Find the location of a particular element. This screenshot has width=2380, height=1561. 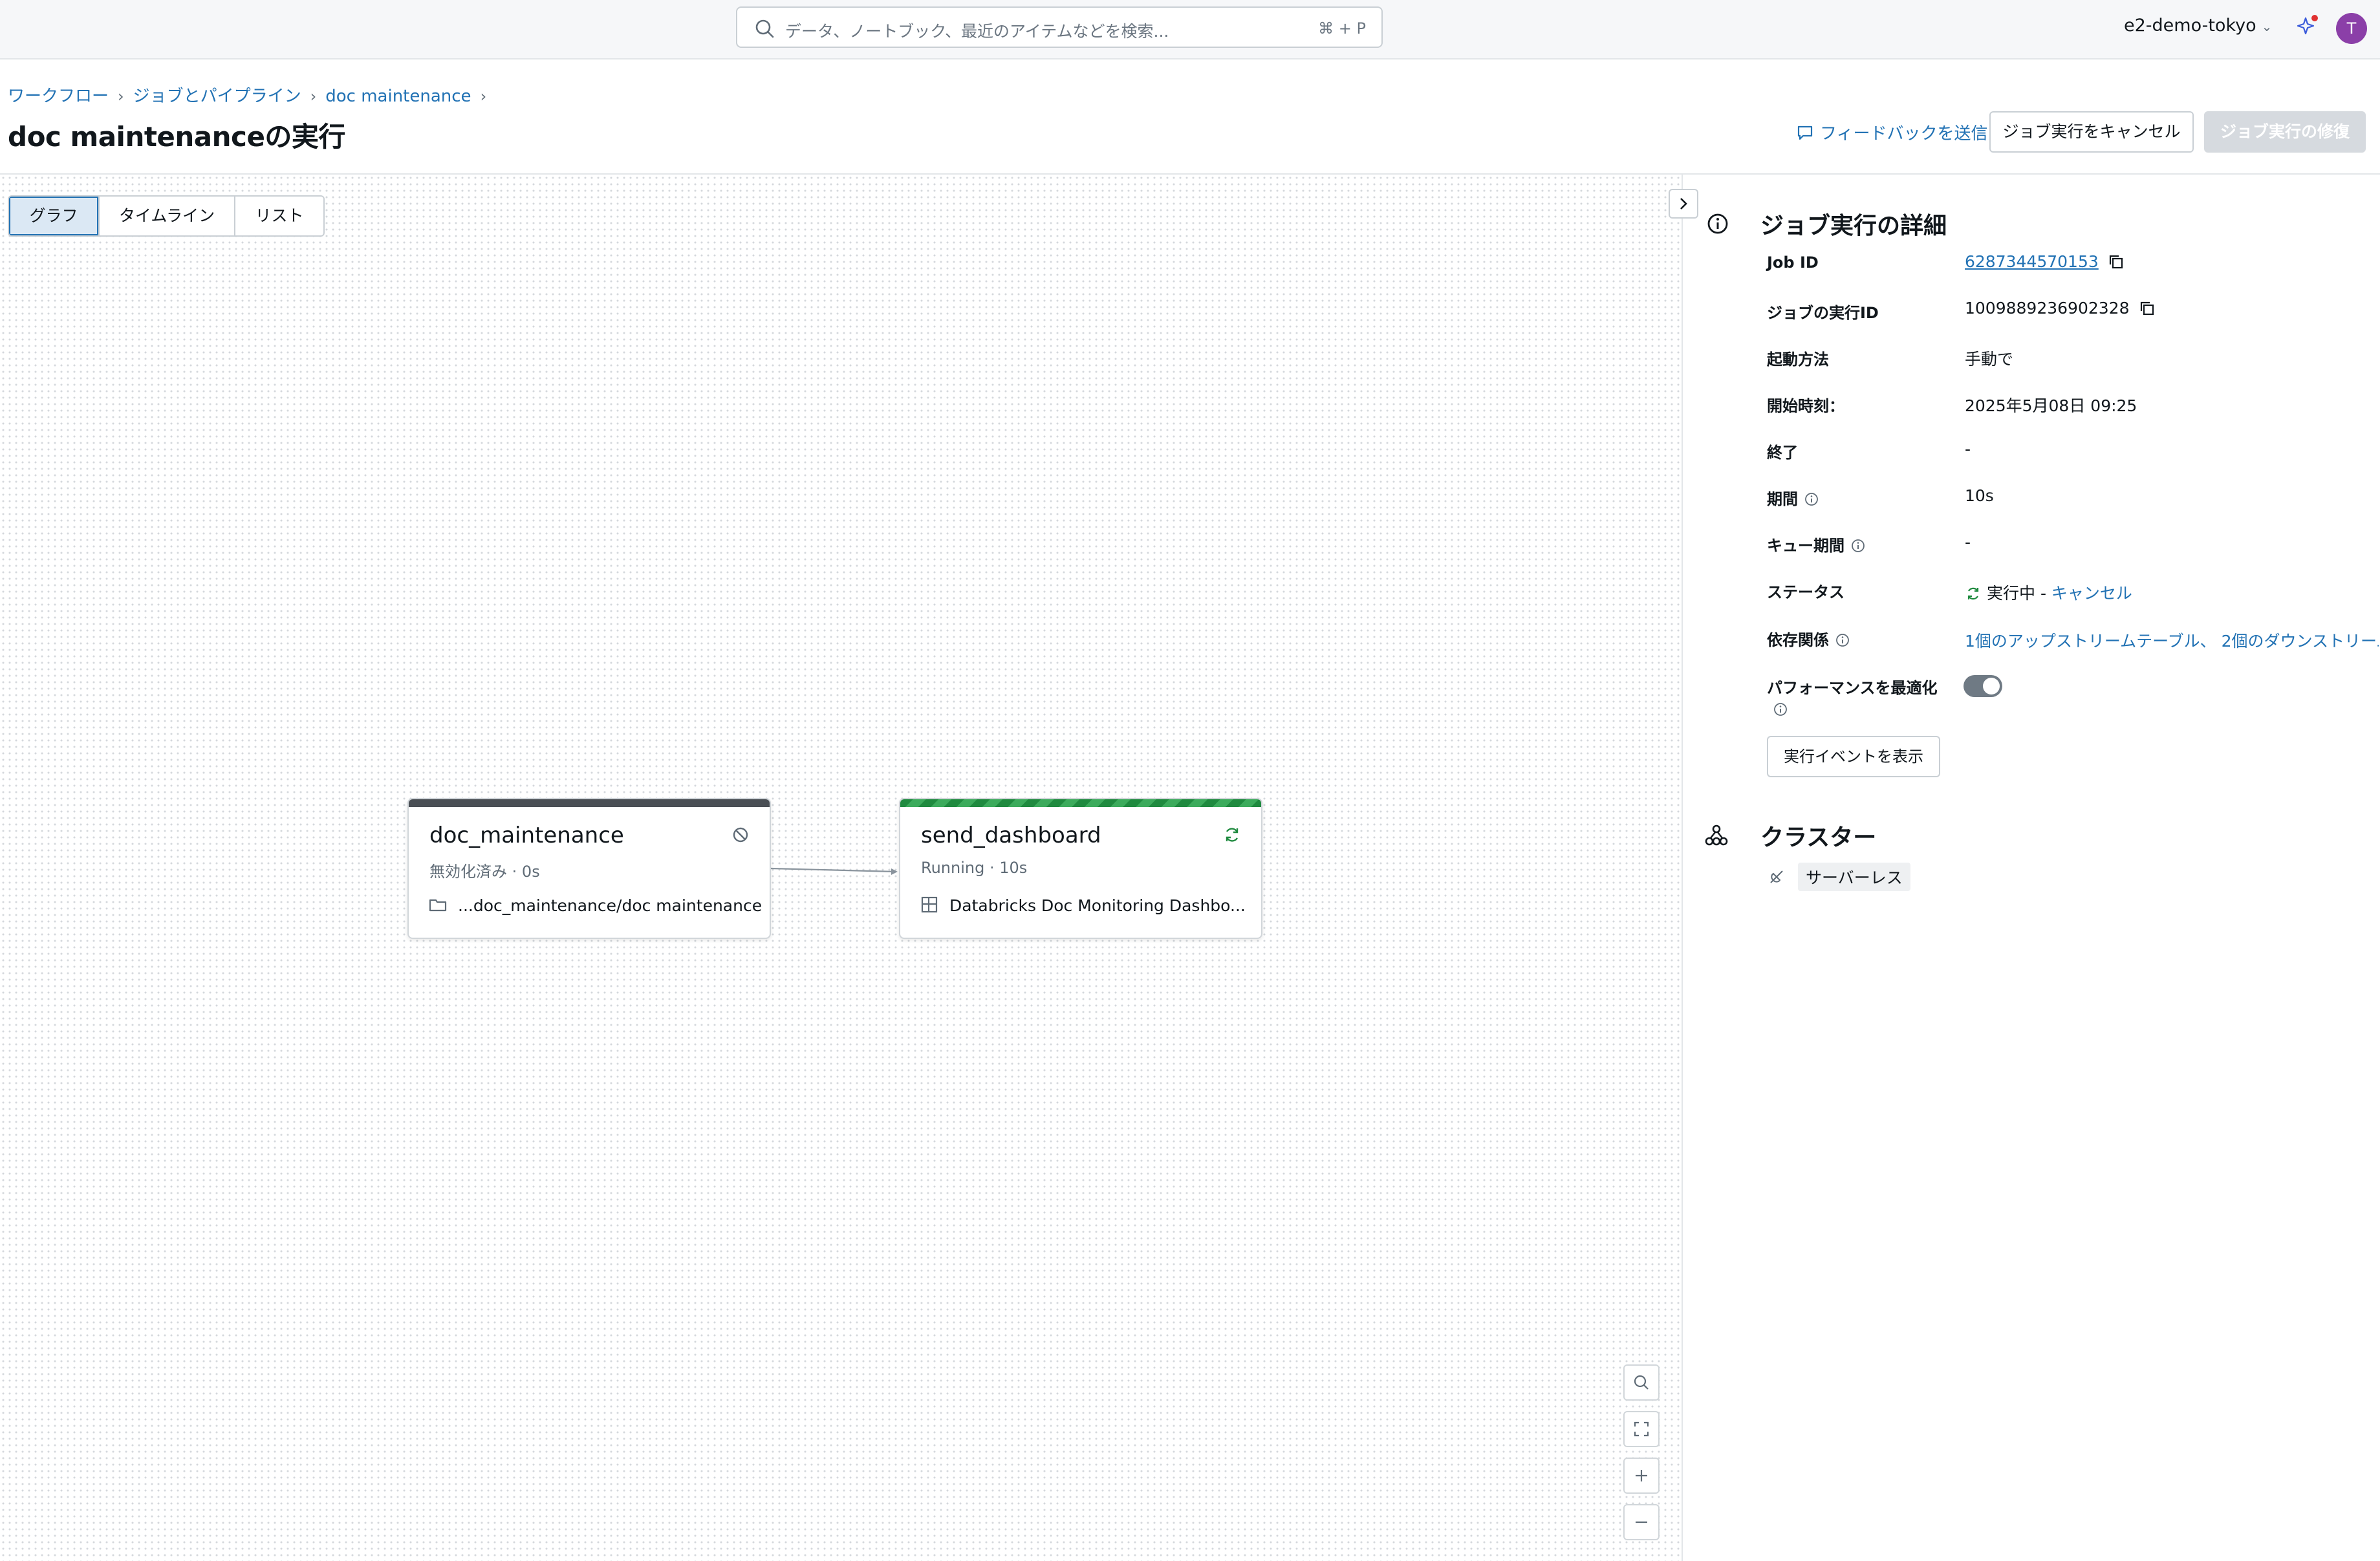

assistant-sparkle-icon is located at coordinates (2307, 26).